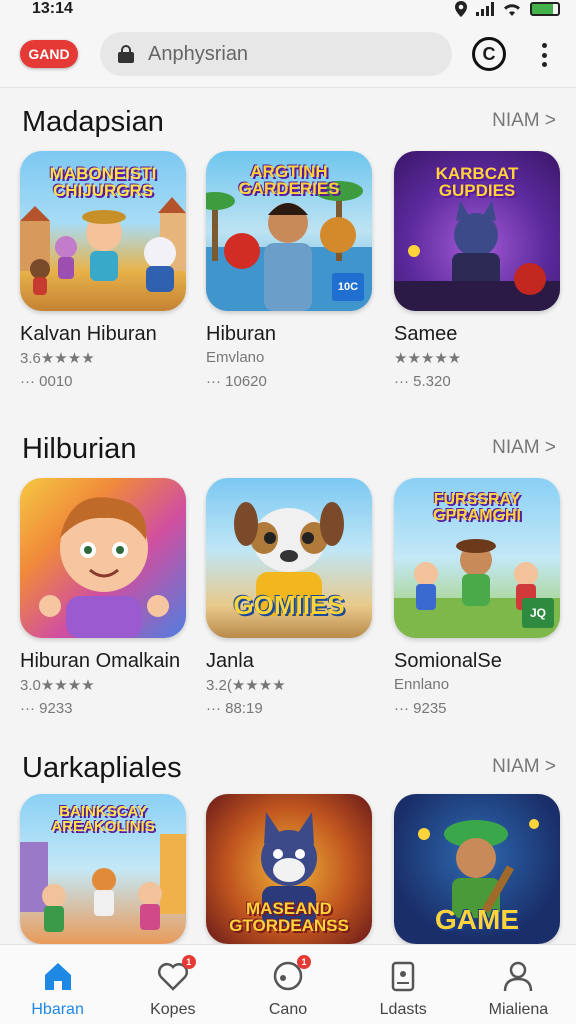  What do you see at coordinates (198, 53) in the screenshot?
I see `url-text: Anphysrian` at bounding box center [198, 53].